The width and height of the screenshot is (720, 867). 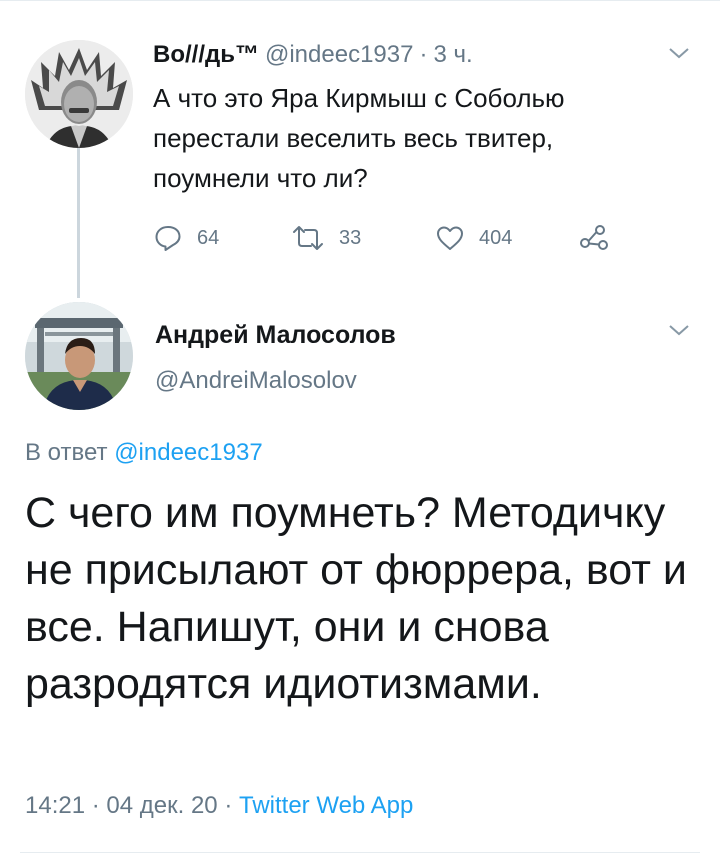 I want to click on retweet-button: 33, so click(x=326, y=238).